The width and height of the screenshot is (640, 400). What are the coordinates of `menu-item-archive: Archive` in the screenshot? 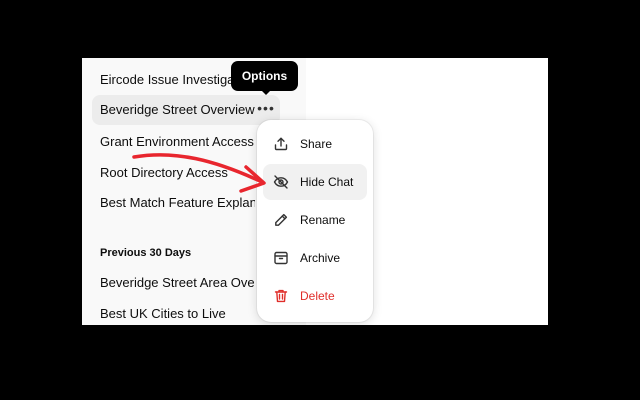 It's located at (315, 258).